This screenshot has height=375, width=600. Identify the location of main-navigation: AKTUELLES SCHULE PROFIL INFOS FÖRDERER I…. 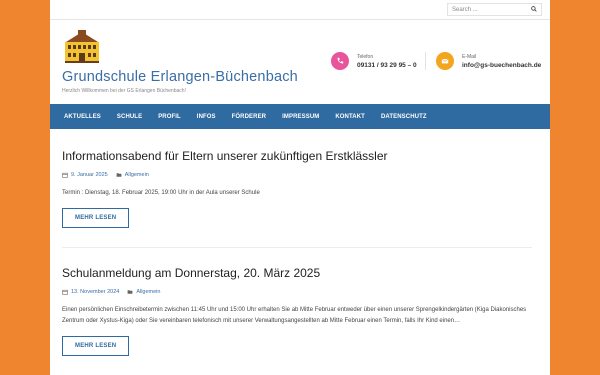
(300, 116).